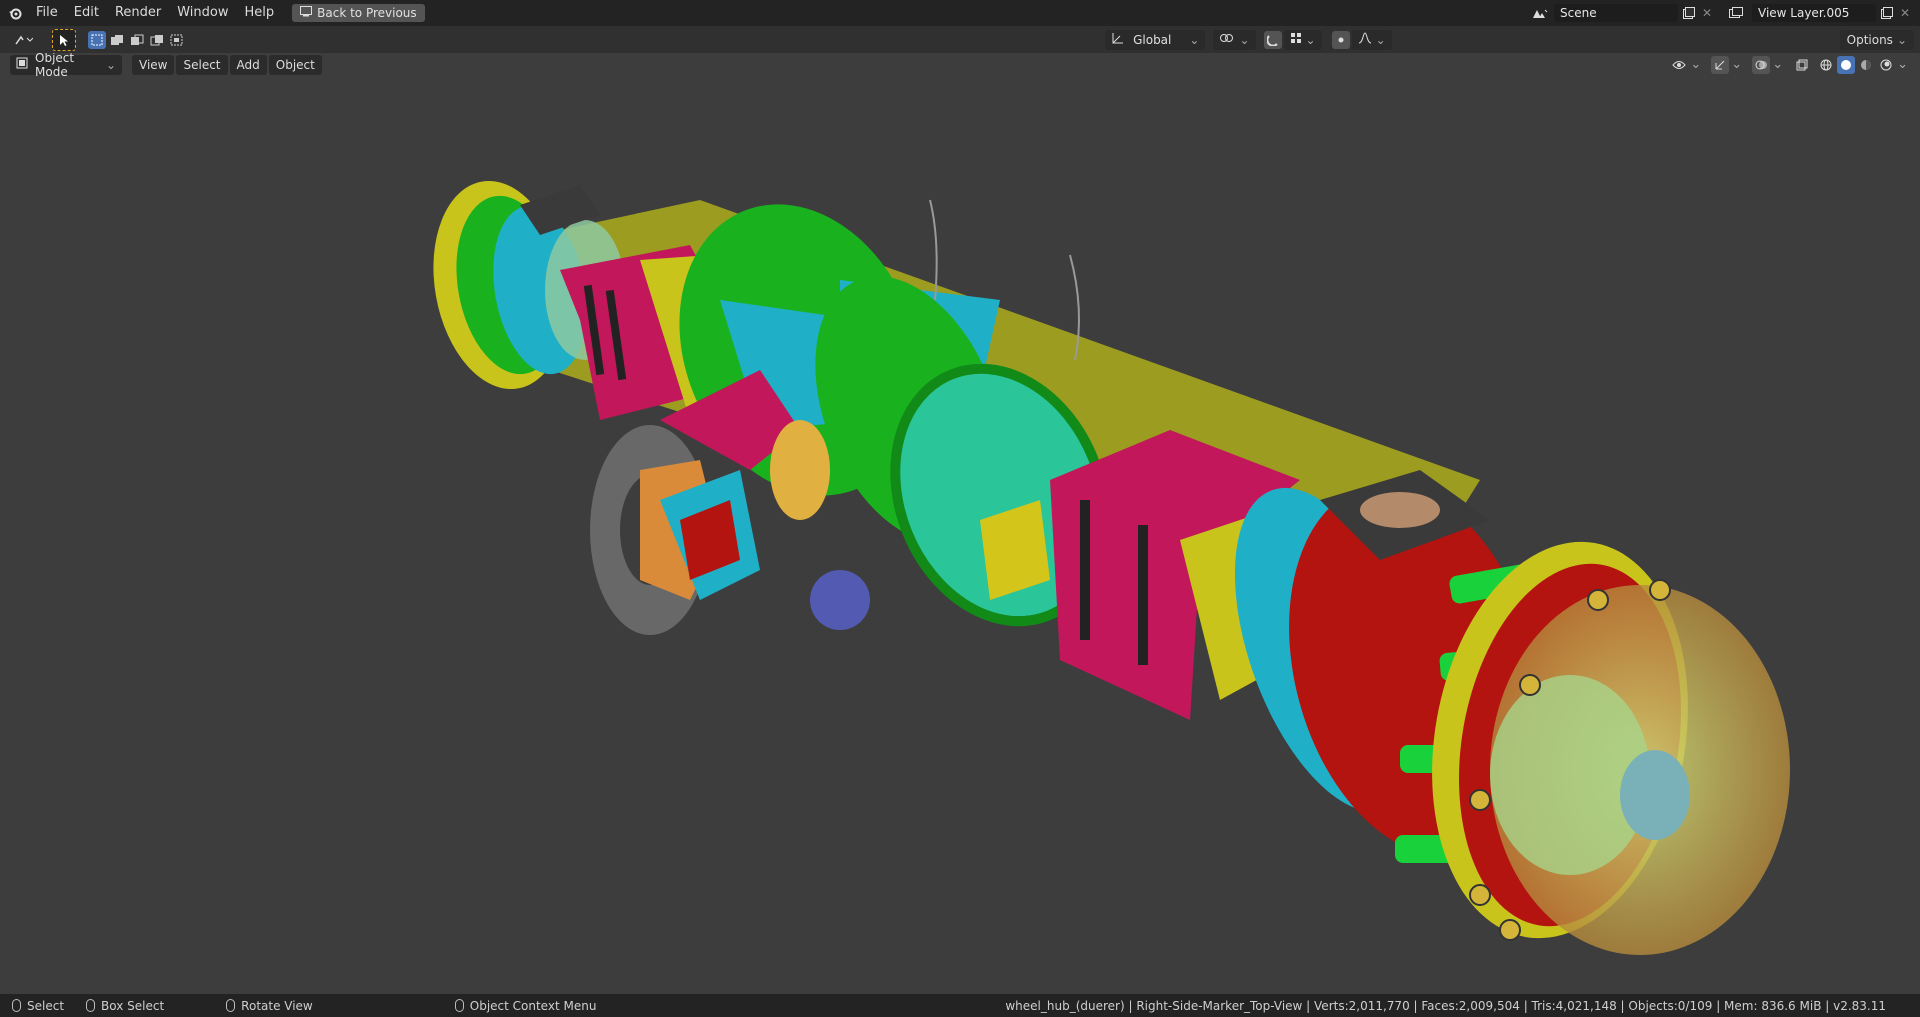 The image size is (1920, 1017). Describe the element at coordinates (1272, 39) in the screenshot. I see `snap-icon` at that location.